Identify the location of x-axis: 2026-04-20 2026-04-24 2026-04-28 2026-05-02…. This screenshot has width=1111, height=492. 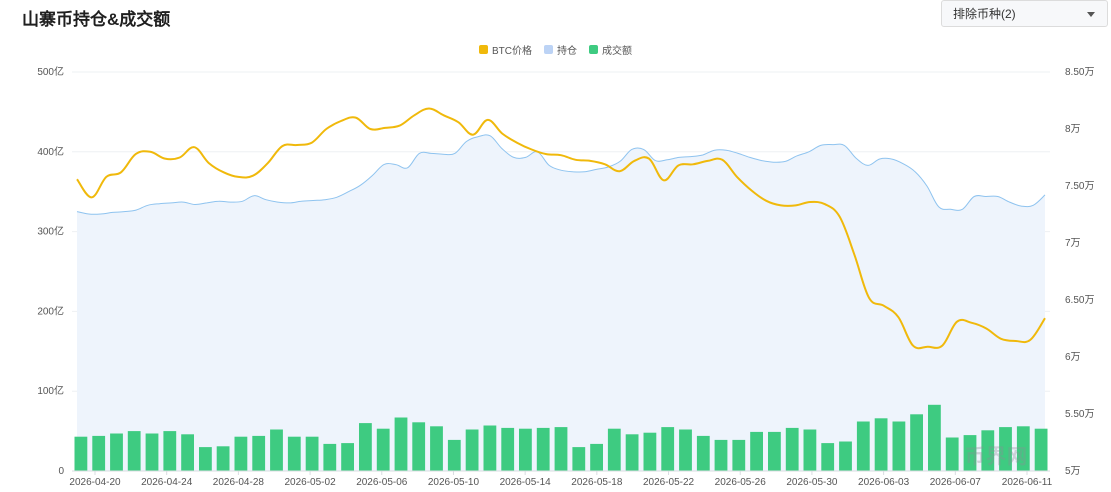
(561, 479).